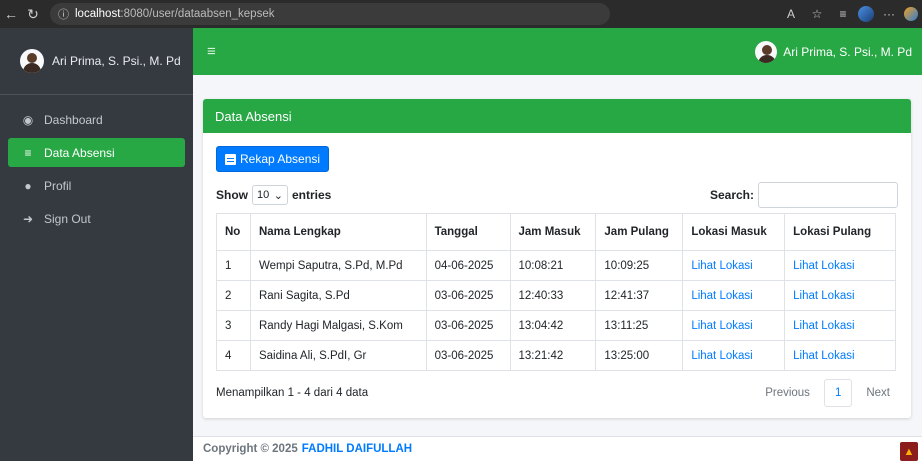 This screenshot has width=922, height=461. I want to click on cell-jam-pulang: 13:25:00, so click(639, 355).